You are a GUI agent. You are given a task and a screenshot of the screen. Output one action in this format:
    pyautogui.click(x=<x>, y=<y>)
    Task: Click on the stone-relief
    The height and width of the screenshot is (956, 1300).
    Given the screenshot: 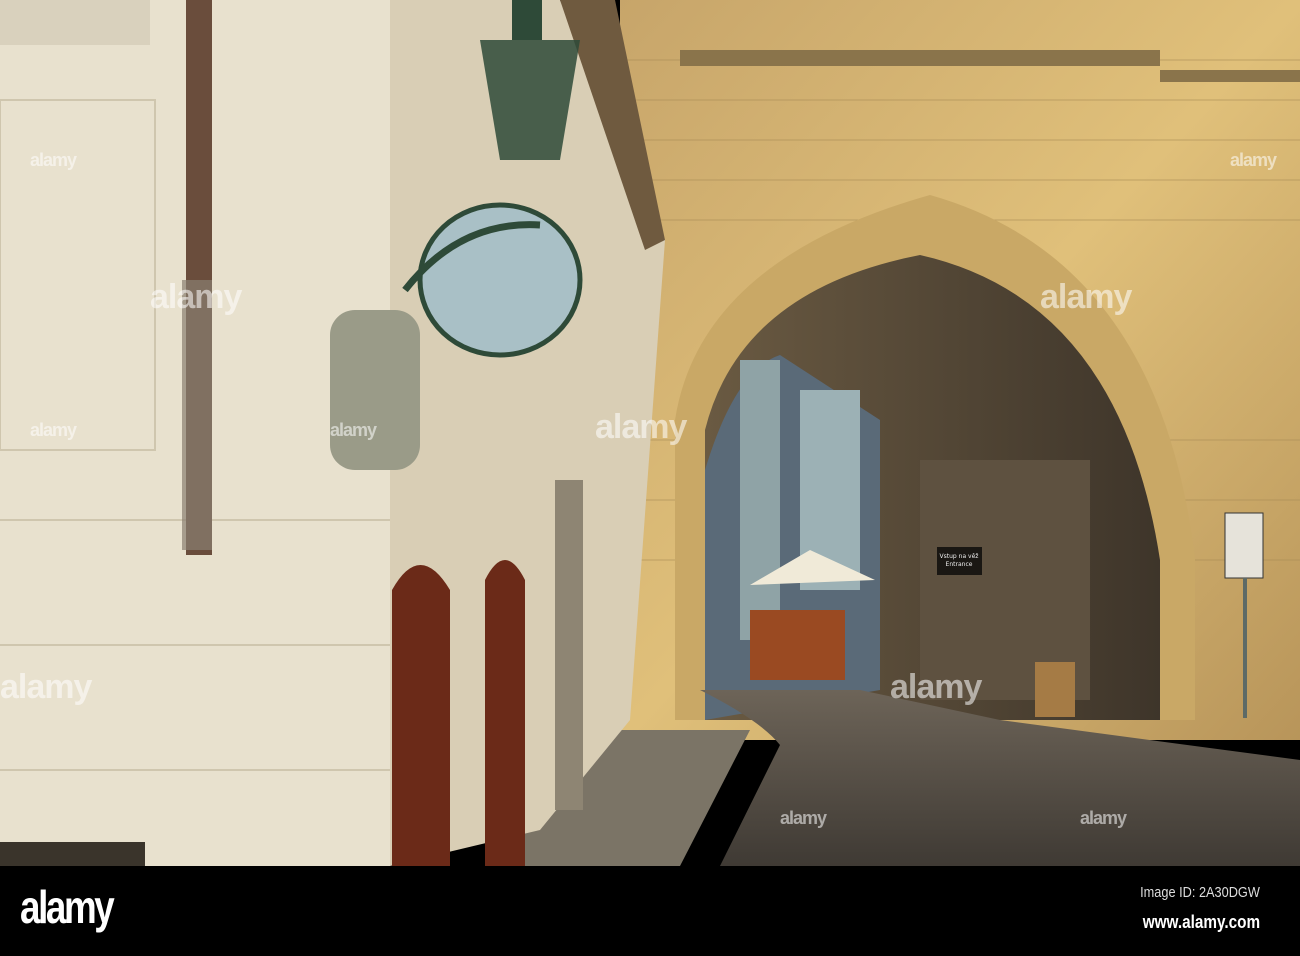 What is the action you would take?
    pyautogui.click(x=375, y=390)
    